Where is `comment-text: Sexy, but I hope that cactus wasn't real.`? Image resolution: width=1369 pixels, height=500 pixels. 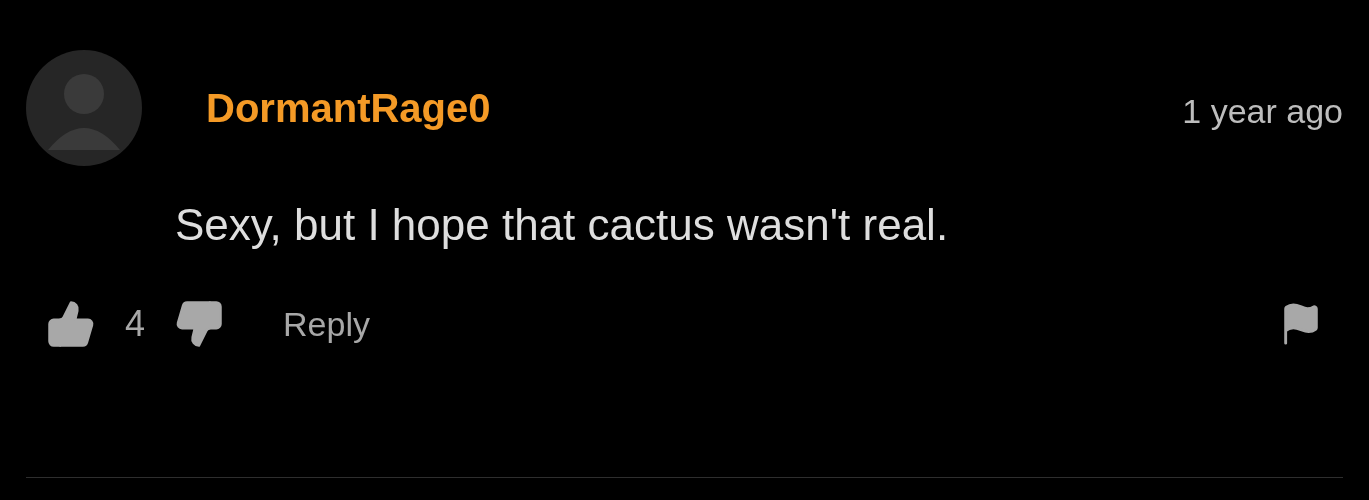
comment-text: Sexy, but I hope that cactus wasn't real. is located at coordinates (562, 225).